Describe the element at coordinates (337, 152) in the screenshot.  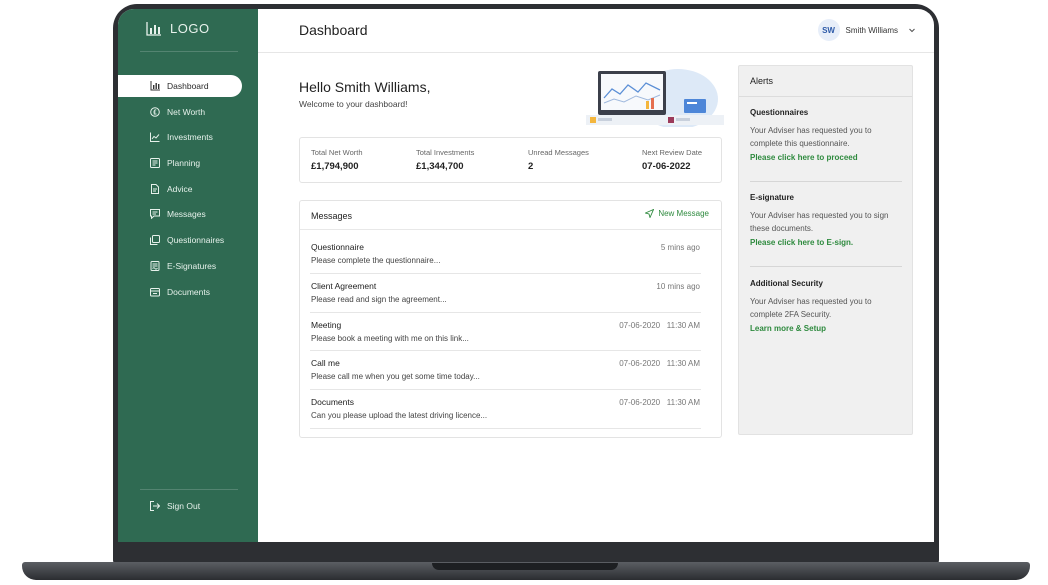
I see `stat-label: Total Net Worth` at that location.